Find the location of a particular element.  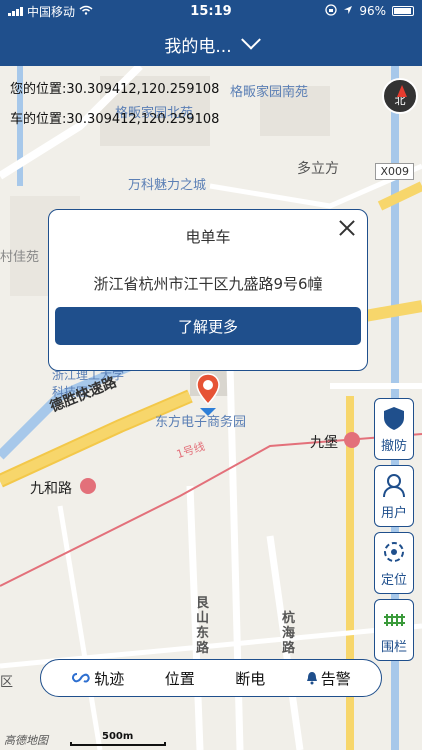

disarm-label: 撤防 is located at coordinates (393, 446).